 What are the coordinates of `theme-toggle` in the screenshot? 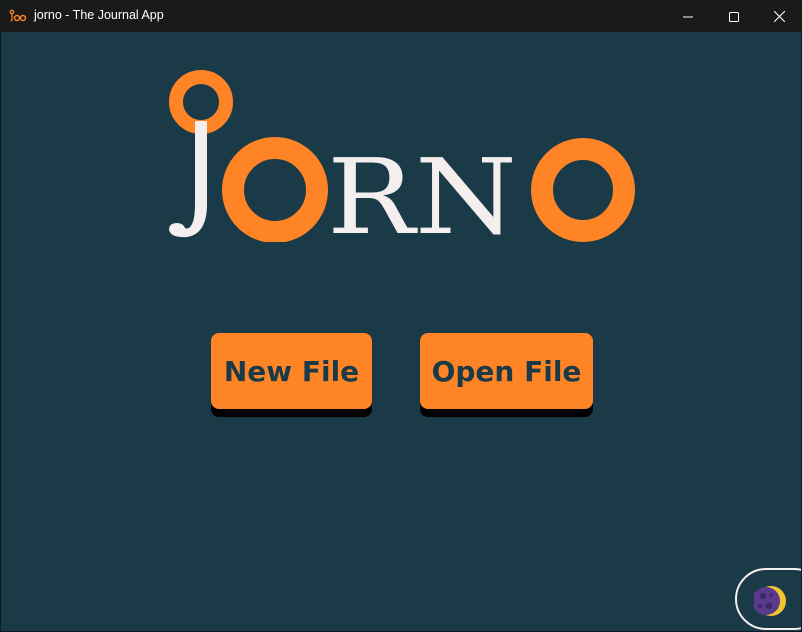 It's located at (768, 599).